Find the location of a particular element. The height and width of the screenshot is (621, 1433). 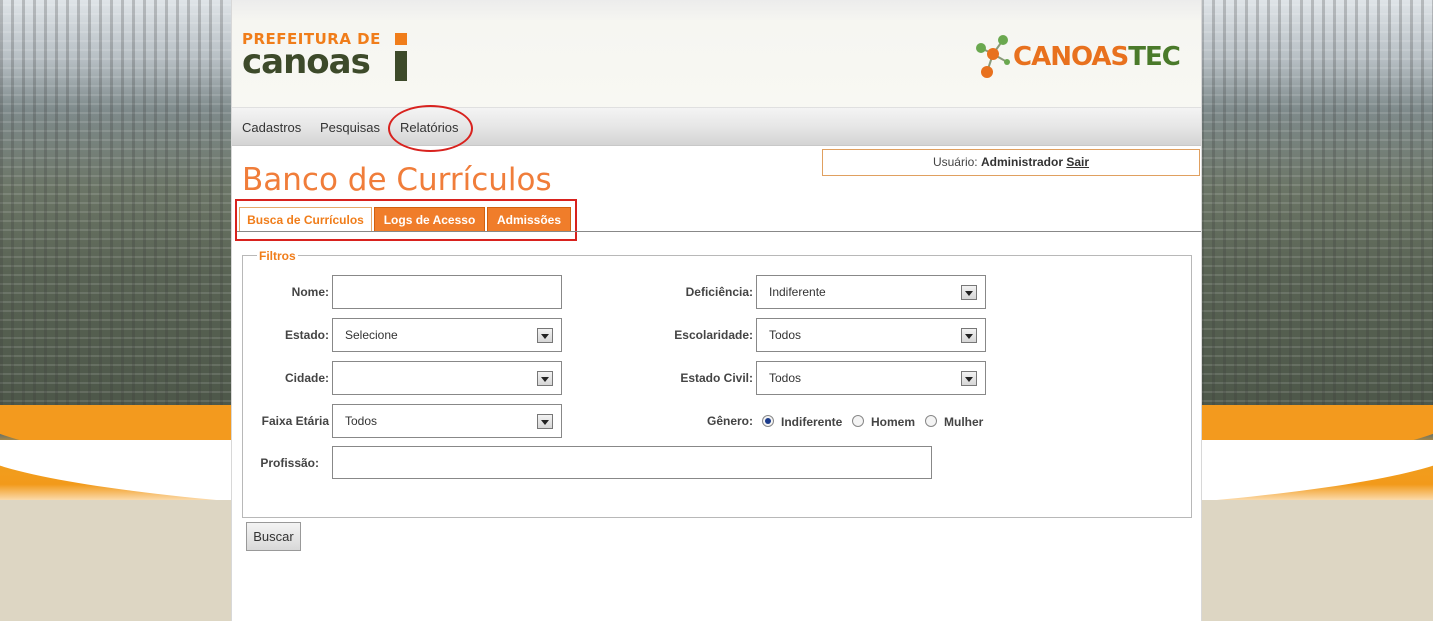

city-photo-right is located at coordinates (1317, 210).